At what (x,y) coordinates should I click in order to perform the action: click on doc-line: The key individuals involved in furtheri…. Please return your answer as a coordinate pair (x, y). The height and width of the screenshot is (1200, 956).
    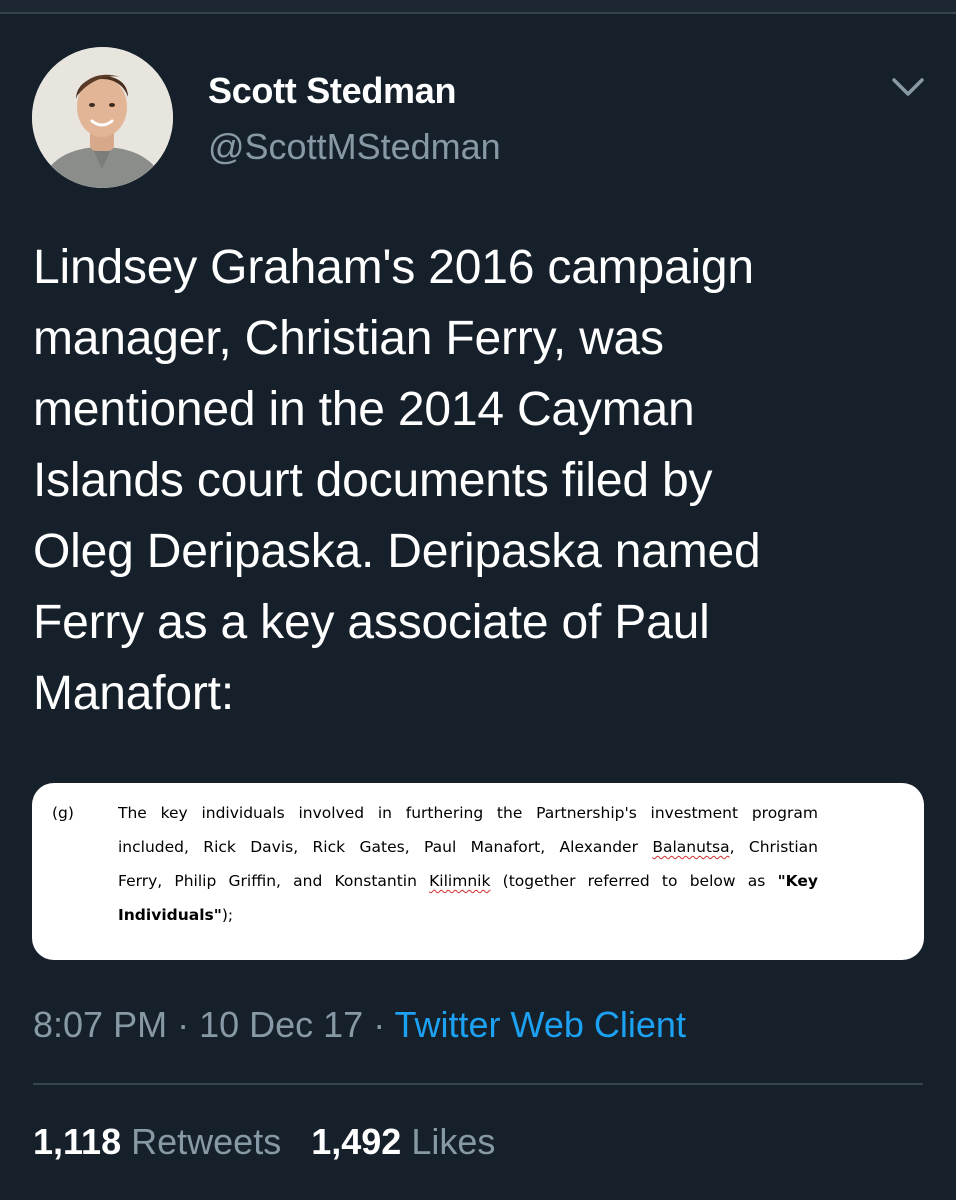
    Looking at the image, I should click on (468, 813).